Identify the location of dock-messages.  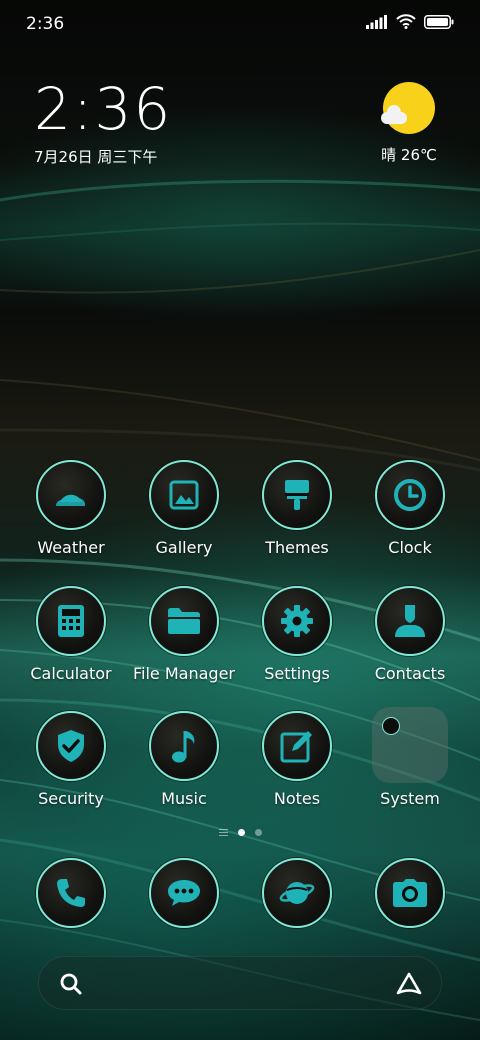
(184, 893).